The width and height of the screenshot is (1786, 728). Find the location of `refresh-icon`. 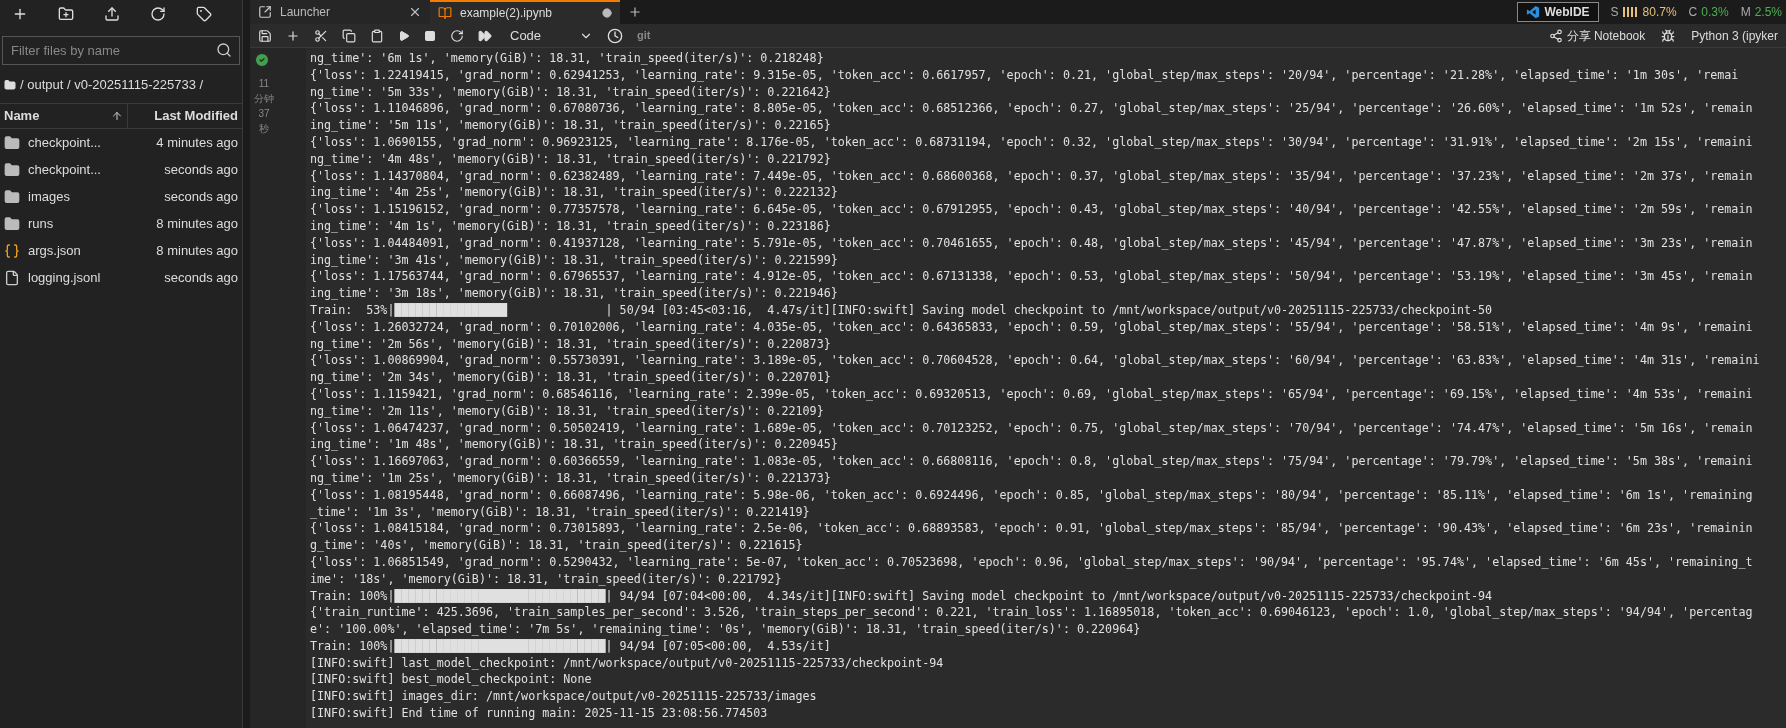

refresh-icon is located at coordinates (158, 14).